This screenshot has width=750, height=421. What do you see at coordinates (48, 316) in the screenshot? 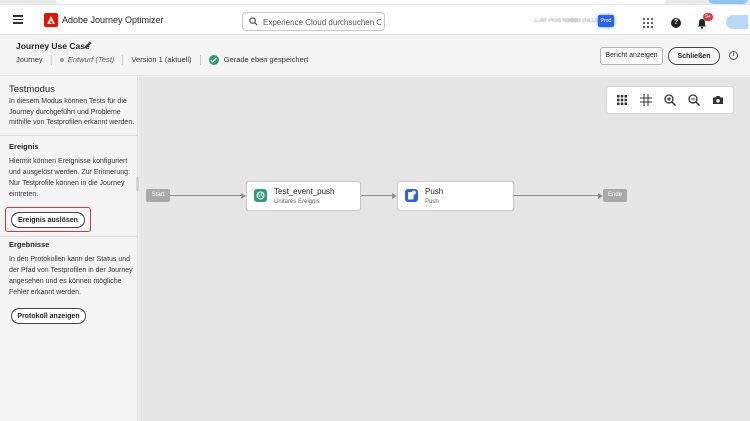
I see `view-log-button: Protokoll anzeigen` at bounding box center [48, 316].